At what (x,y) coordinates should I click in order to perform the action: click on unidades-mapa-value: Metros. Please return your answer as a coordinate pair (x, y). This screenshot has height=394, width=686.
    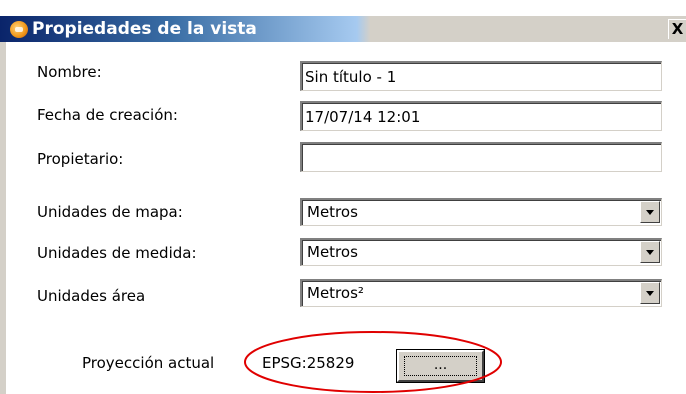
    Looking at the image, I should click on (332, 212).